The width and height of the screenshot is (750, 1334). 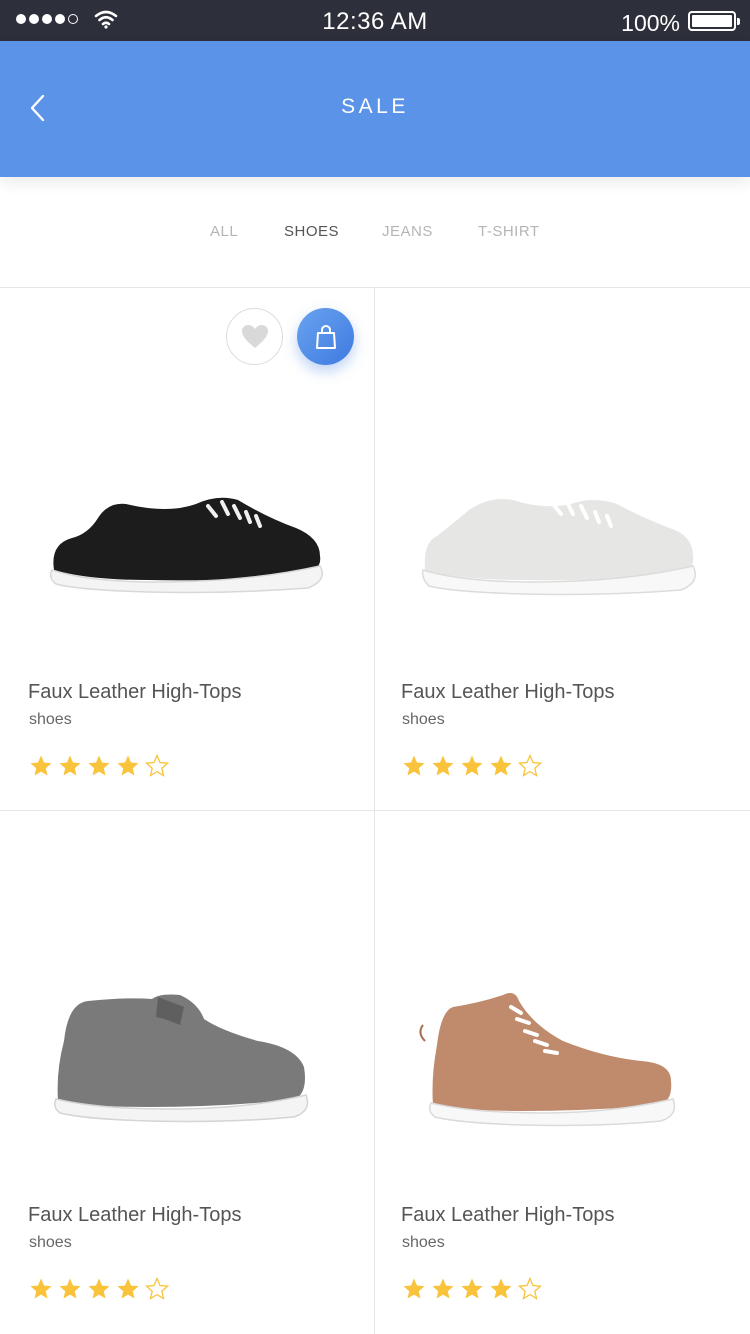 I want to click on heart-icon, so click(x=254, y=336).